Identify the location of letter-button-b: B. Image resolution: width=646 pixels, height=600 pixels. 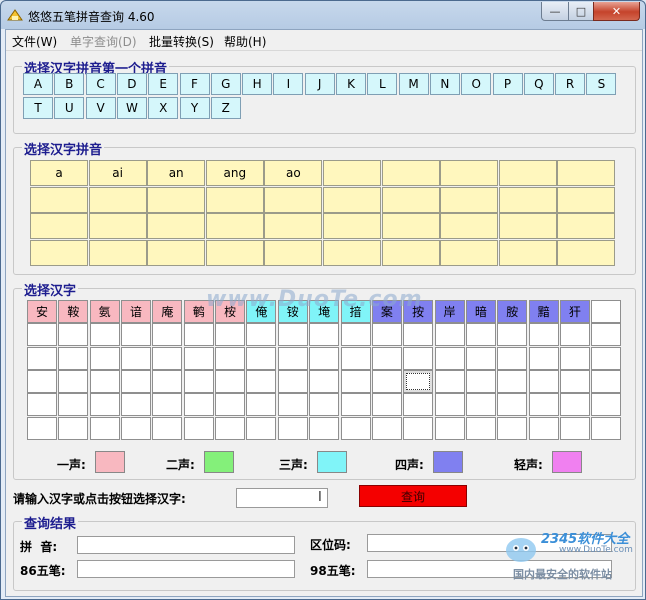
(69, 84).